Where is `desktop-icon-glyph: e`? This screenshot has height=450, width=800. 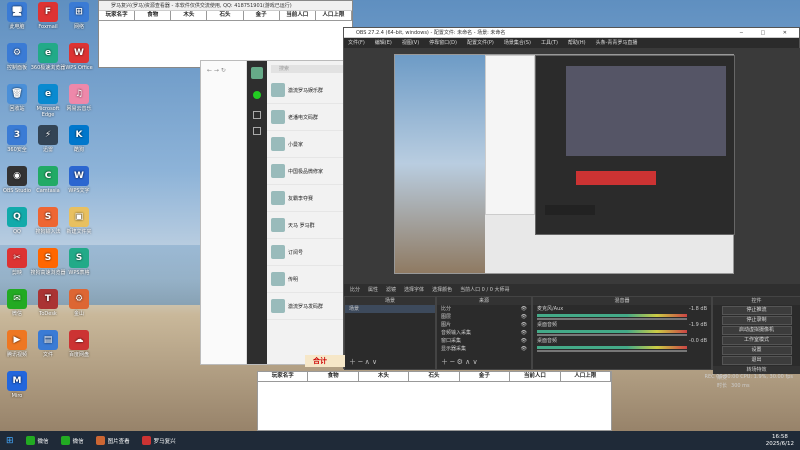
desktop-icon-glyph: e is located at coordinates (48, 94).